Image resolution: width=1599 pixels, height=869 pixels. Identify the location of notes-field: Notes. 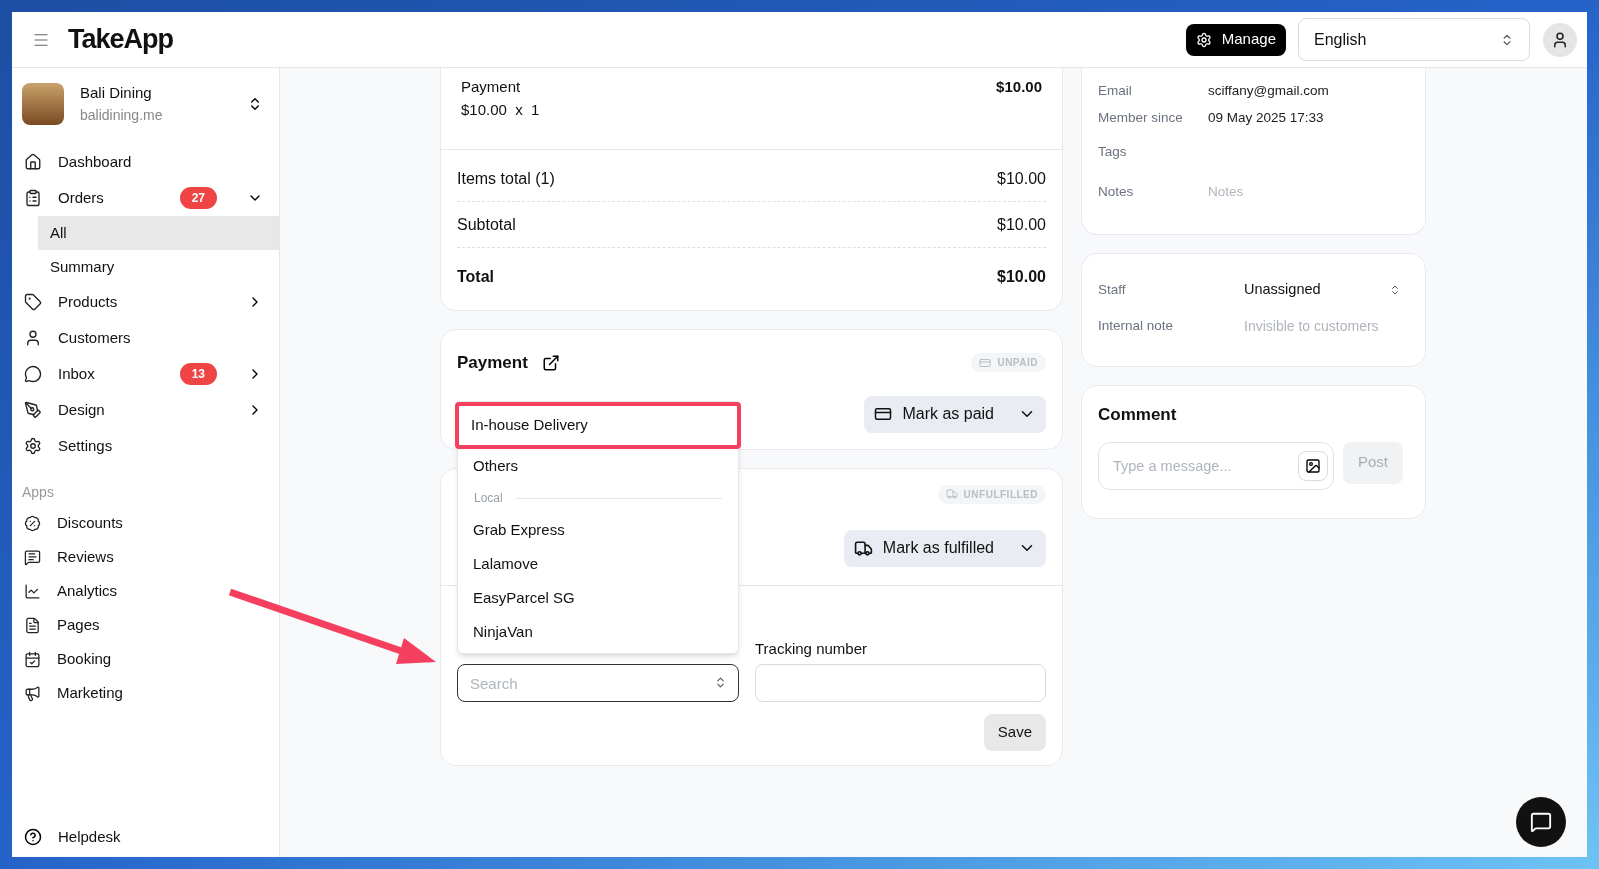
(1298, 192).